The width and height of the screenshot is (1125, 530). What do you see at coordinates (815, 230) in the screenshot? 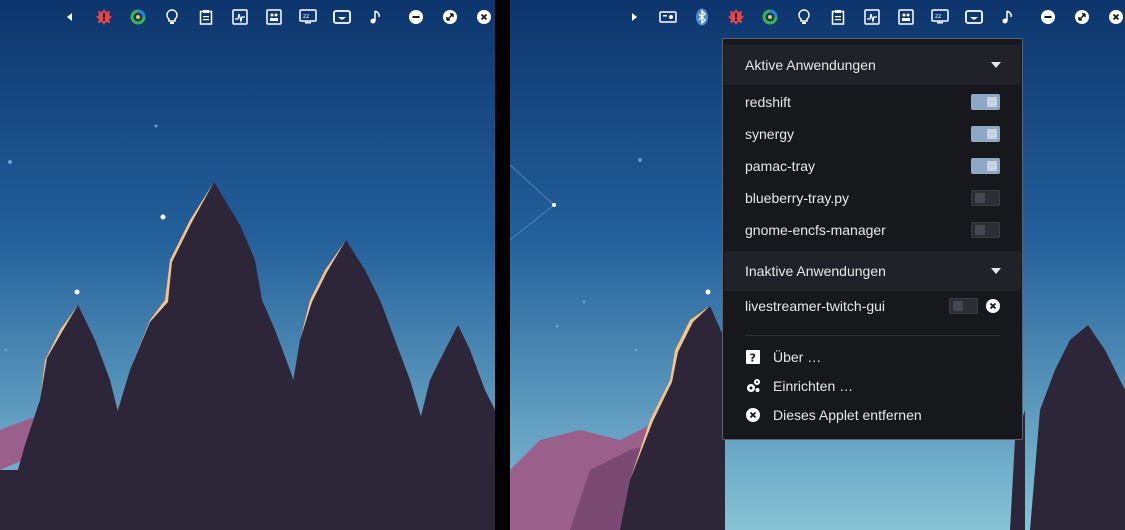
I see `app-name: gnome-encfs-manager` at bounding box center [815, 230].